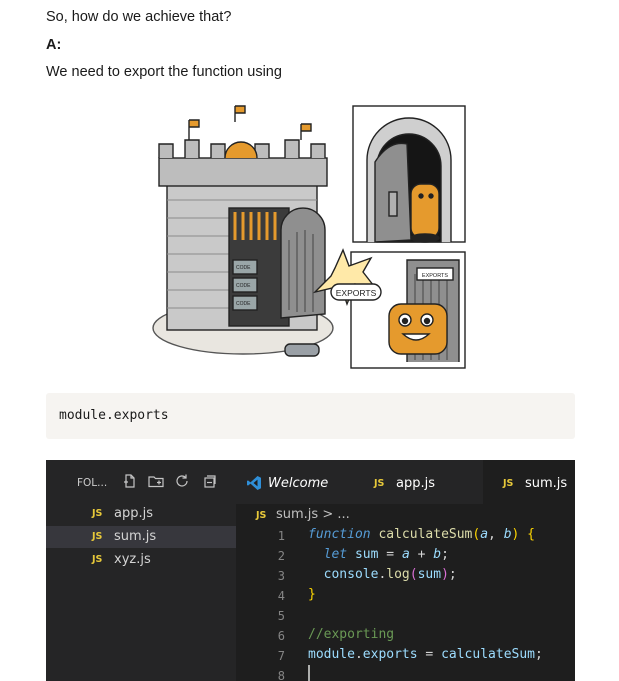 The height and width of the screenshot is (681, 619). I want to click on castle-scene, so click(243, 231).